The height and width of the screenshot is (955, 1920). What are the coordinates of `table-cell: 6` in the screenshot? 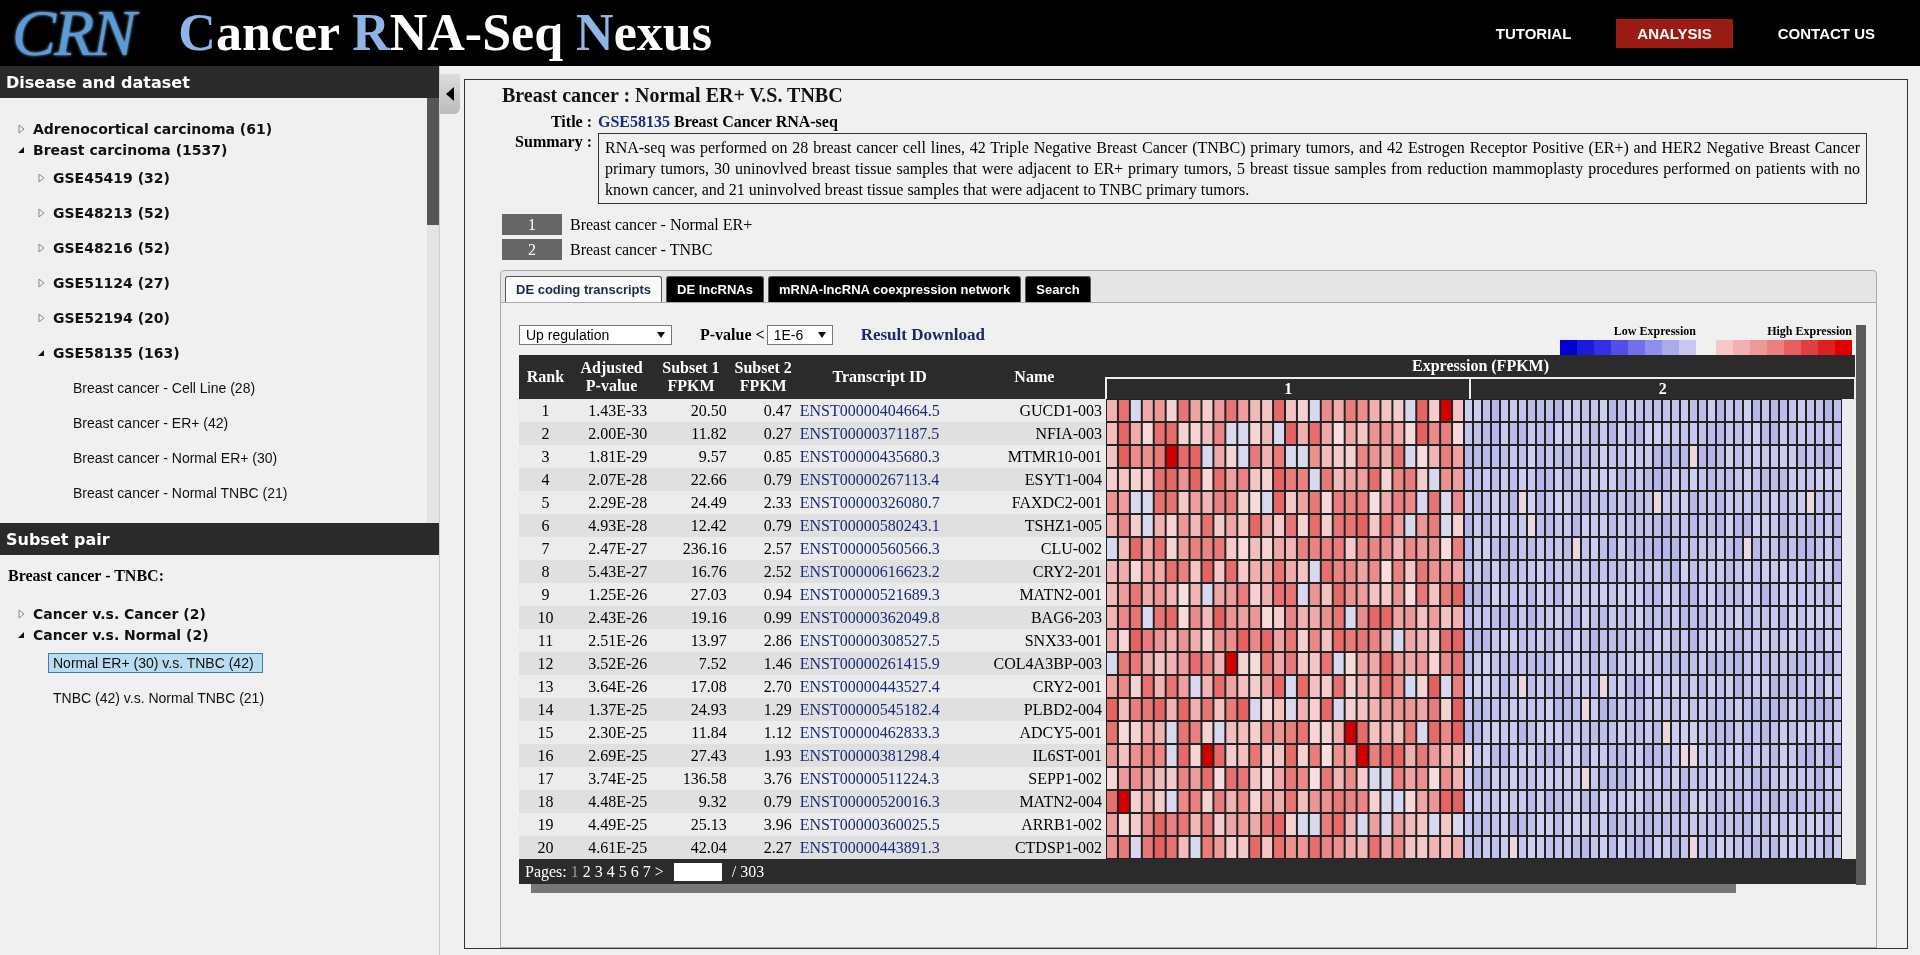 It's located at (545, 525).